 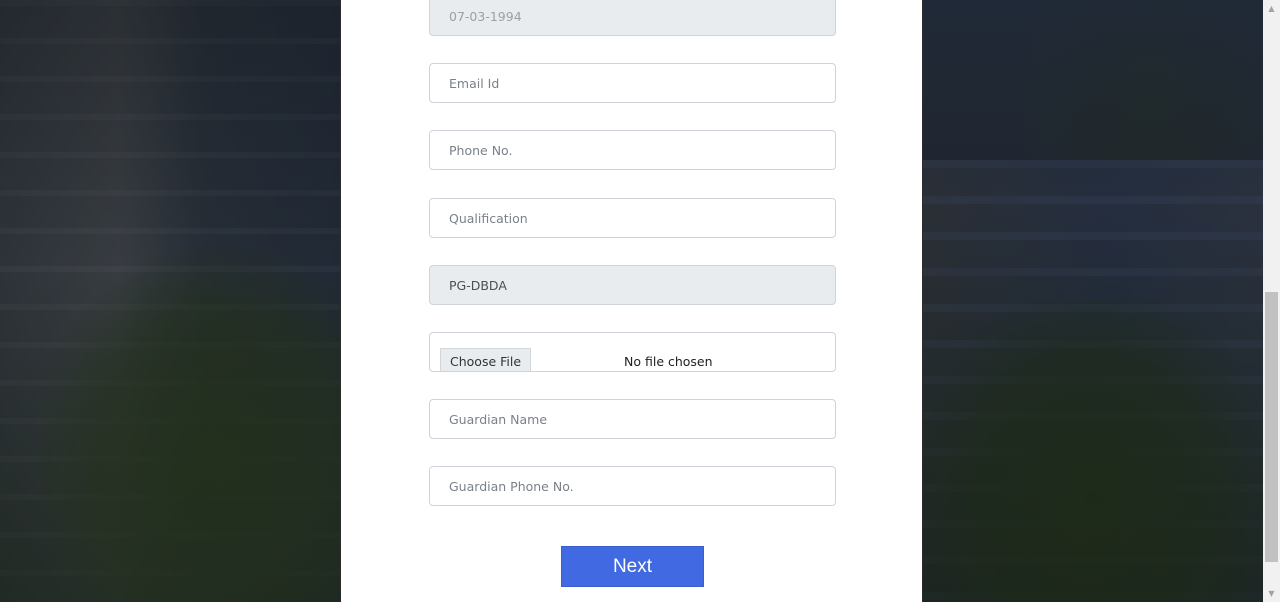 I want to click on scrollbar-thumb, so click(x=1271, y=427).